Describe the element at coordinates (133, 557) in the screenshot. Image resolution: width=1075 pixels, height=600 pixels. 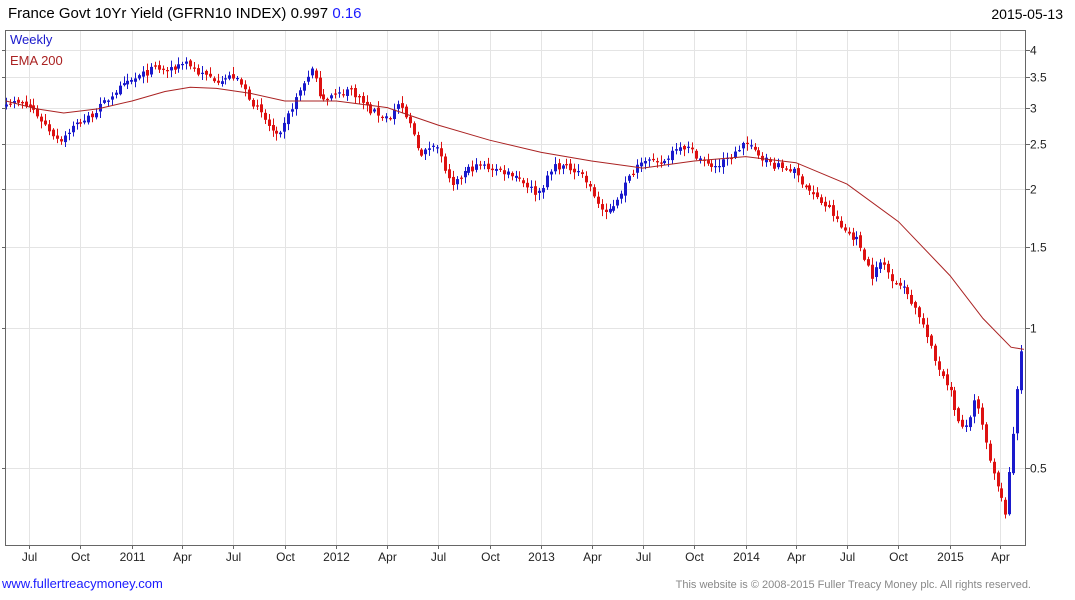
I see `x-tick-label: 2011` at that location.